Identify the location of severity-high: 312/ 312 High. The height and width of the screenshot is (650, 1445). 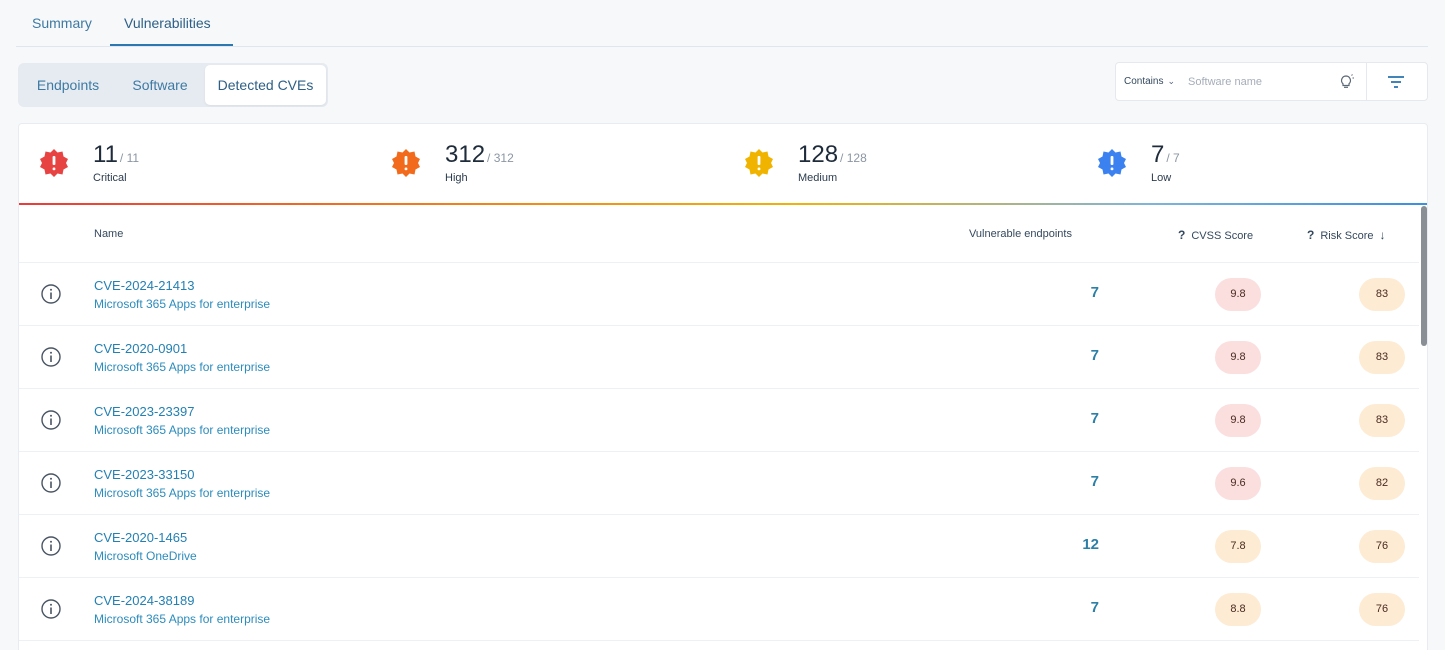
(547, 164).